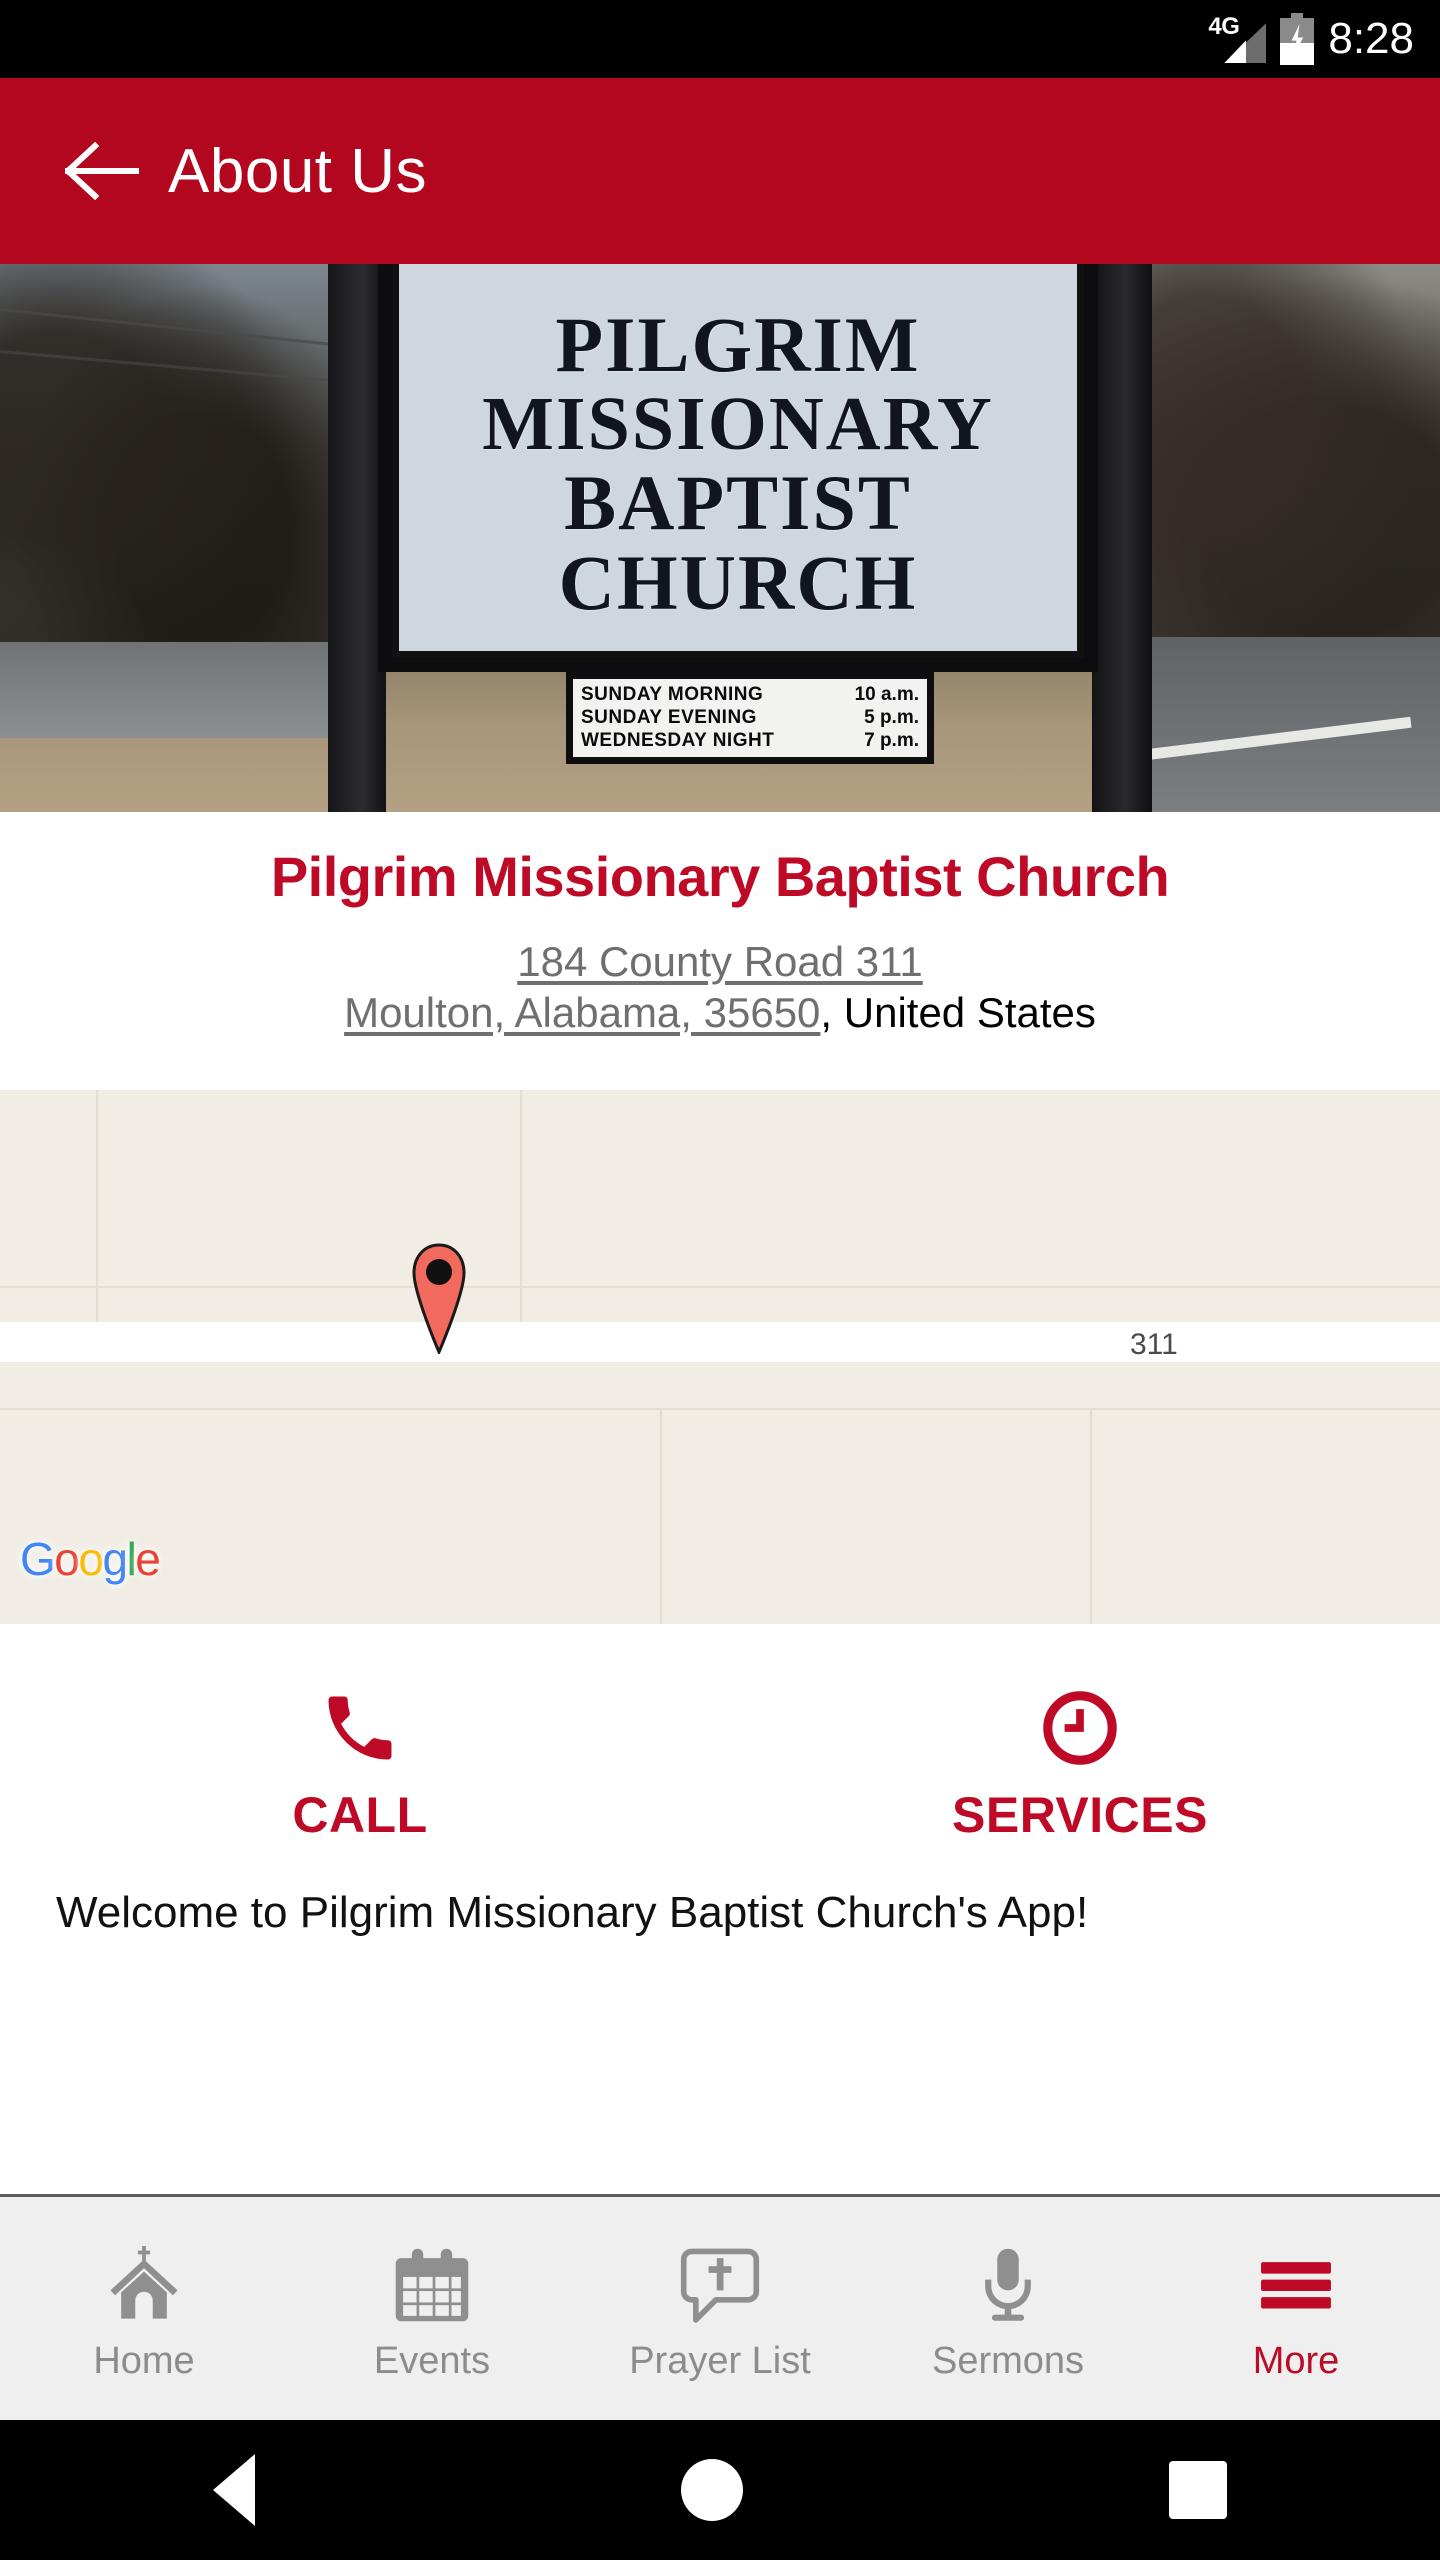  I want to click on tab-more-label: More, so click(1296, 2361).